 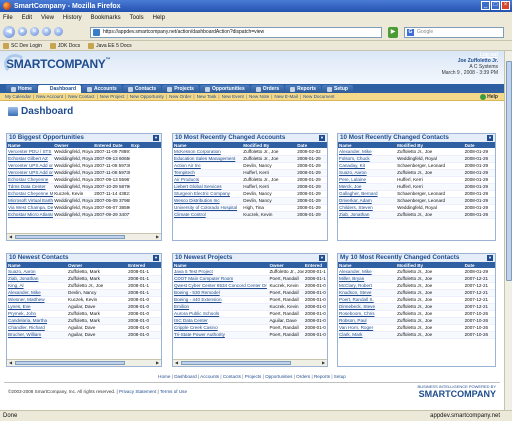 I want to click on quick-action-new-note: New Note, so click(x=259, y=96).